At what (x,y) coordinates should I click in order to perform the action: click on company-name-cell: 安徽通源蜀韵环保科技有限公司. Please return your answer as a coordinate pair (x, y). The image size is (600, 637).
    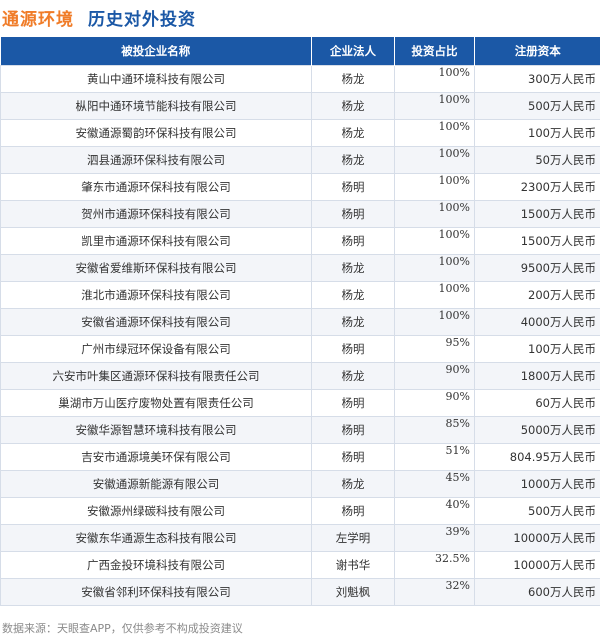
    Looking at the image, I should click on (156, 133).